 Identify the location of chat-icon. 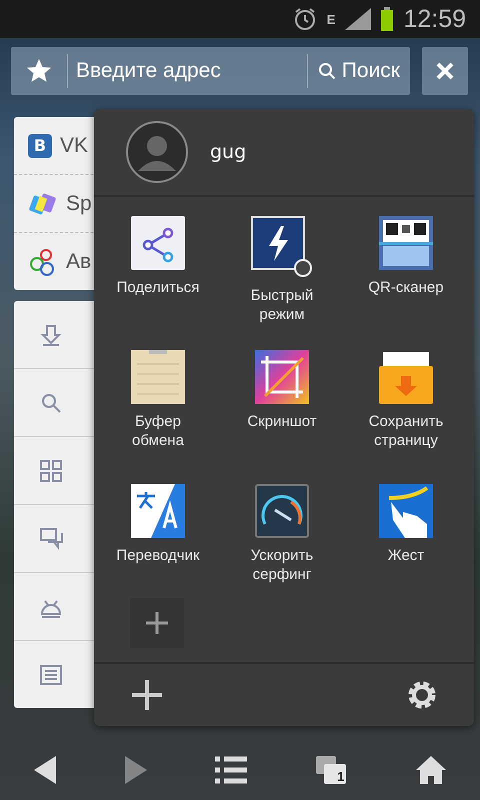
(52, 539).